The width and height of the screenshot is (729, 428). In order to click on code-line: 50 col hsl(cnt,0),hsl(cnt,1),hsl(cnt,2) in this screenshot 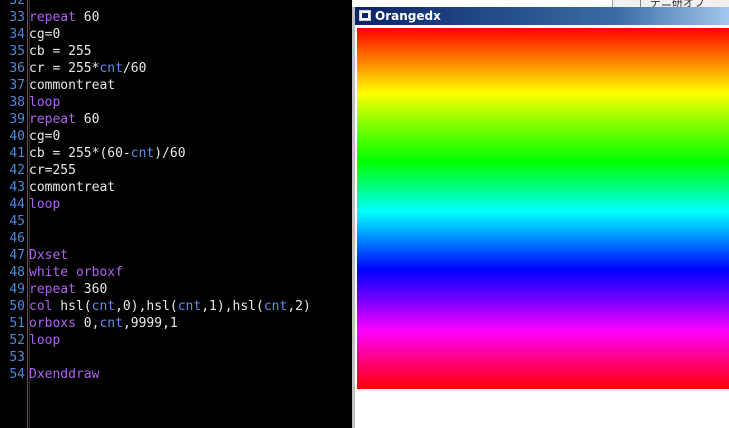, I will do `click(155, 306)`.